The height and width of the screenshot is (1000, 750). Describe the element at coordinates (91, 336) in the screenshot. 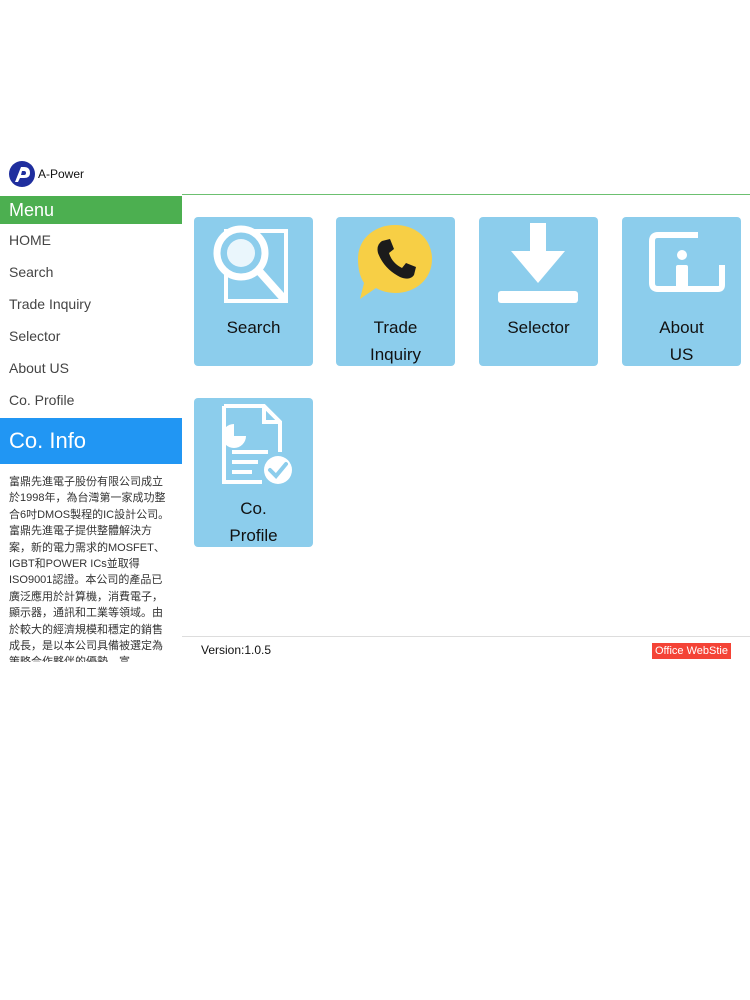

I see `menu-item-selector: Selector` at that location.